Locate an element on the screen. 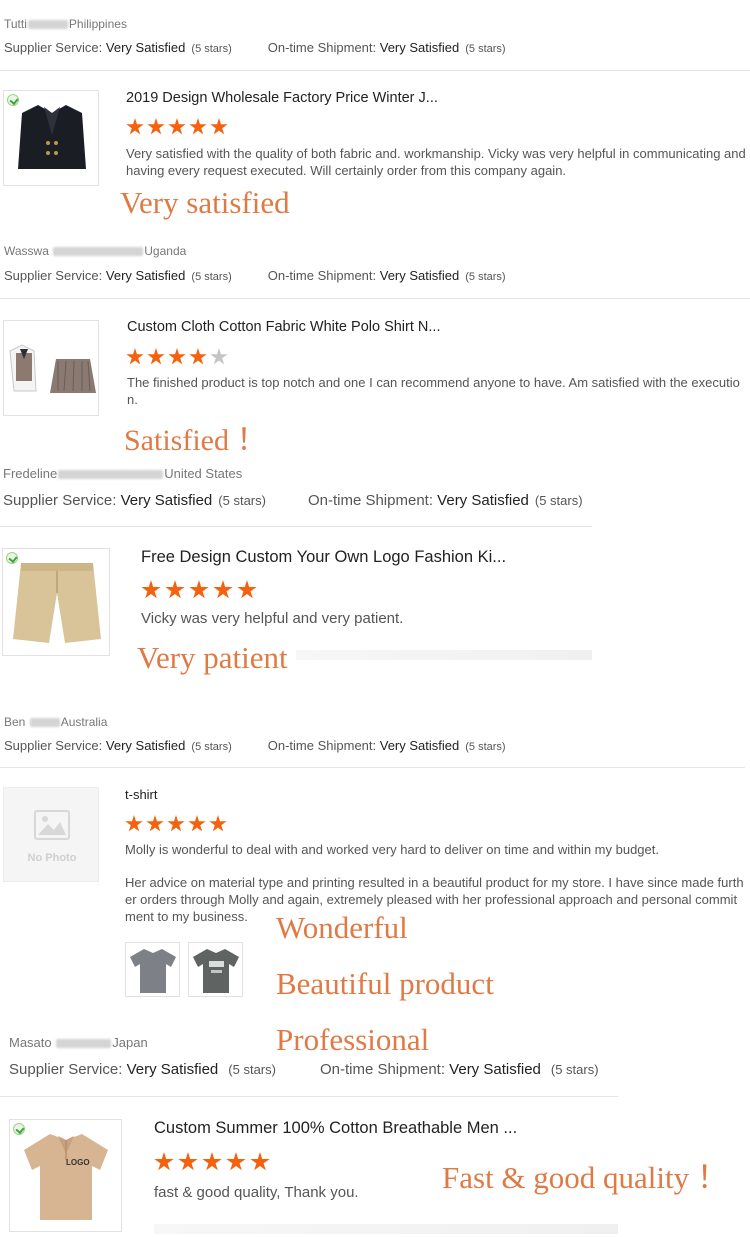 The height and width of the screenshot is (1237, 750). reviewer-name: Ben Australia is located at coordinates (56, 722).